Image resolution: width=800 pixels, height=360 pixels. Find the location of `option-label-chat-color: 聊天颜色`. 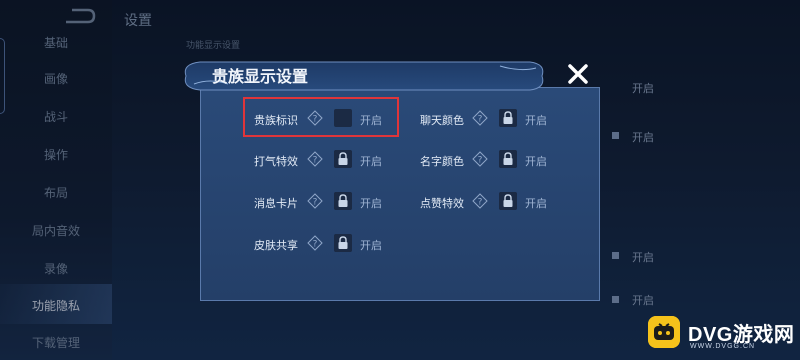

option-label-chat-color: 聊天颜色 is located at coordinates (442, 121).